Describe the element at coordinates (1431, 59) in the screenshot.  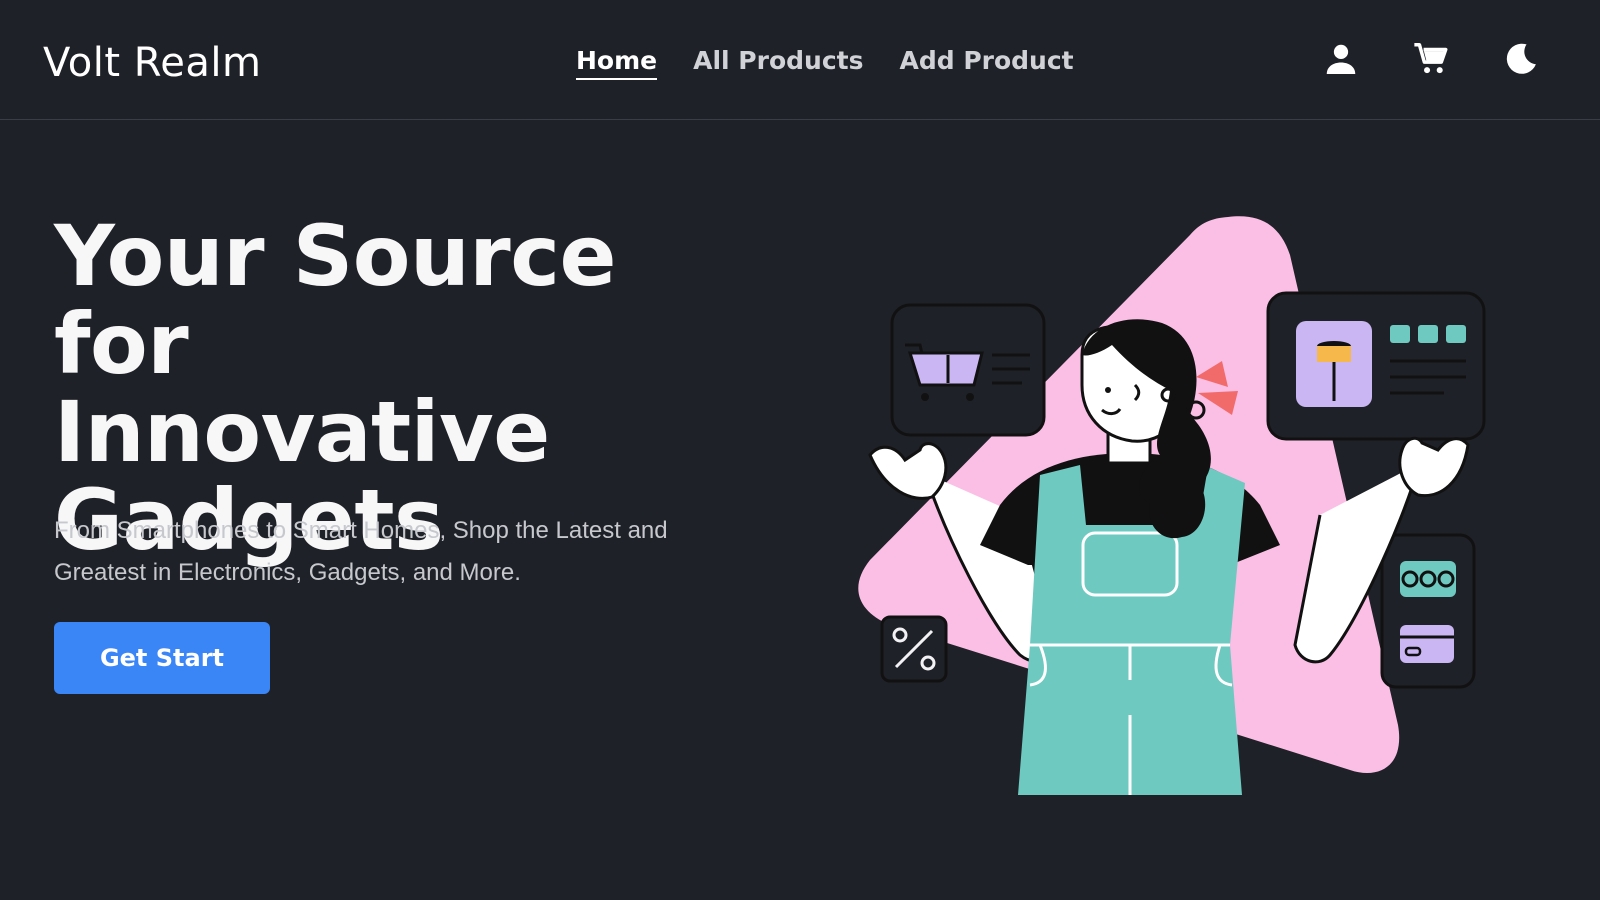
I see `cart-icon` at that location.